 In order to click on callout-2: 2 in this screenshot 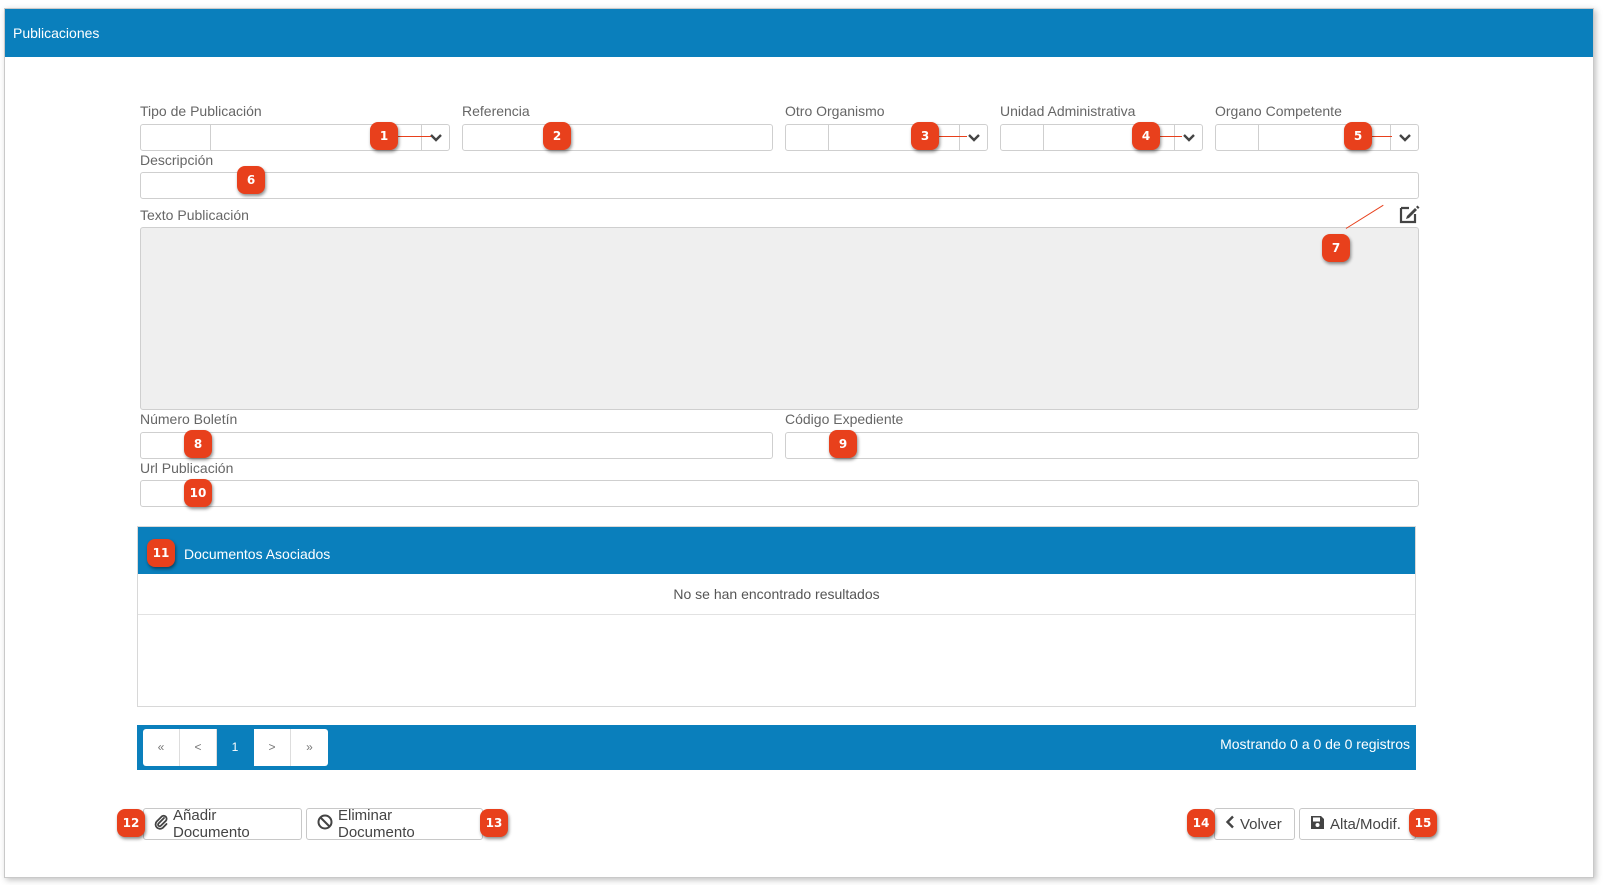, I will do `click(557, 136)`.